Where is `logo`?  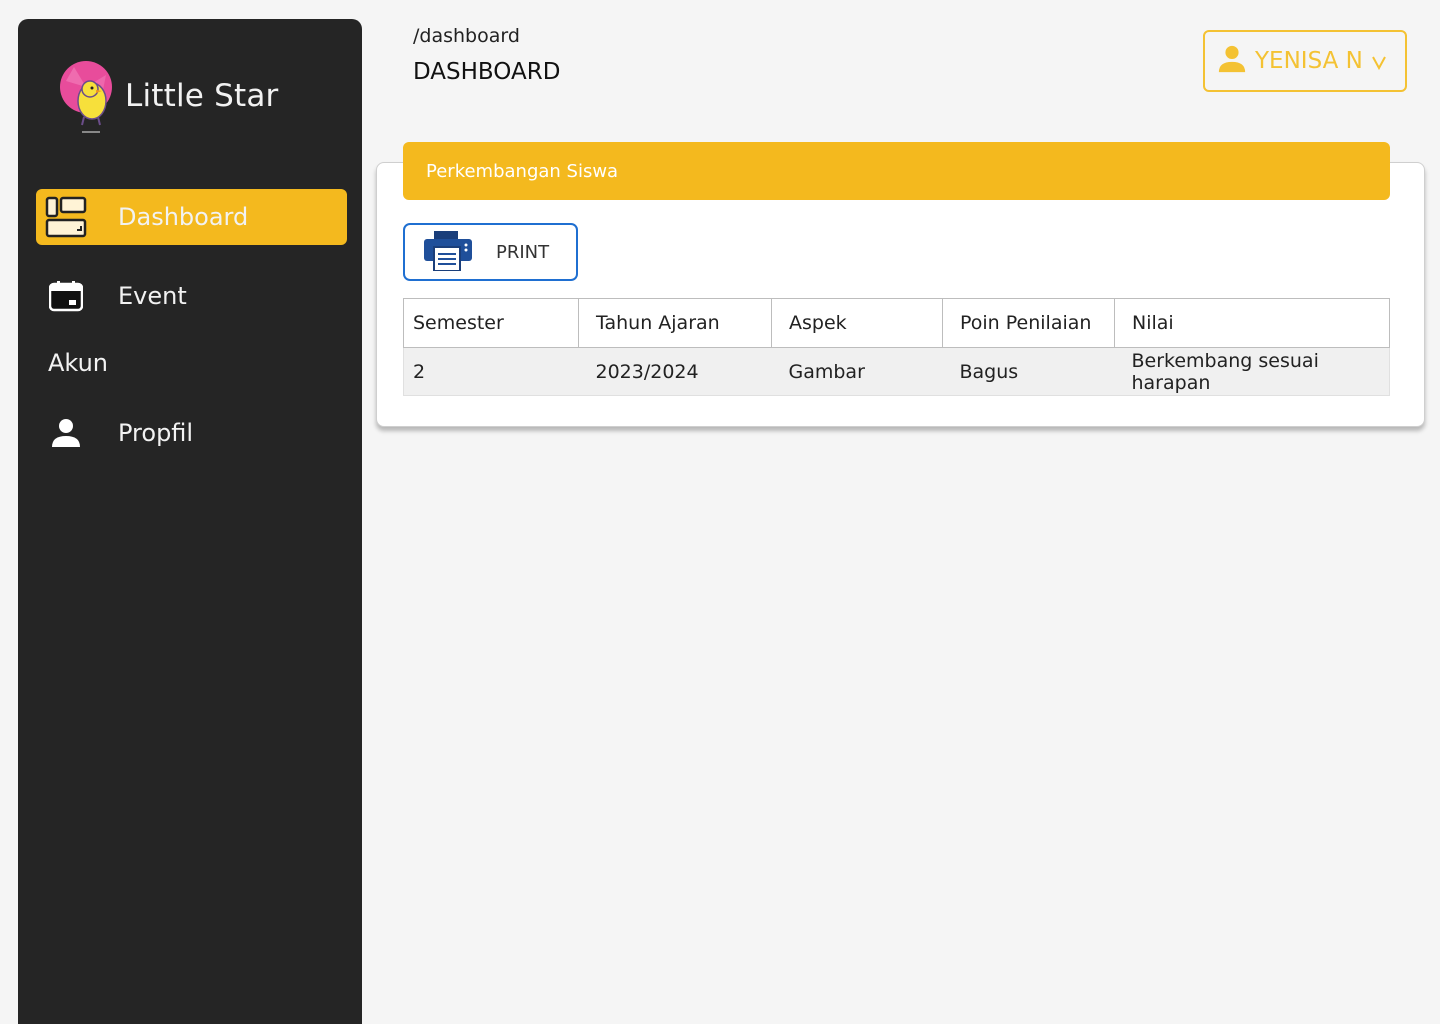 logo is located at coordinates (88, 99).